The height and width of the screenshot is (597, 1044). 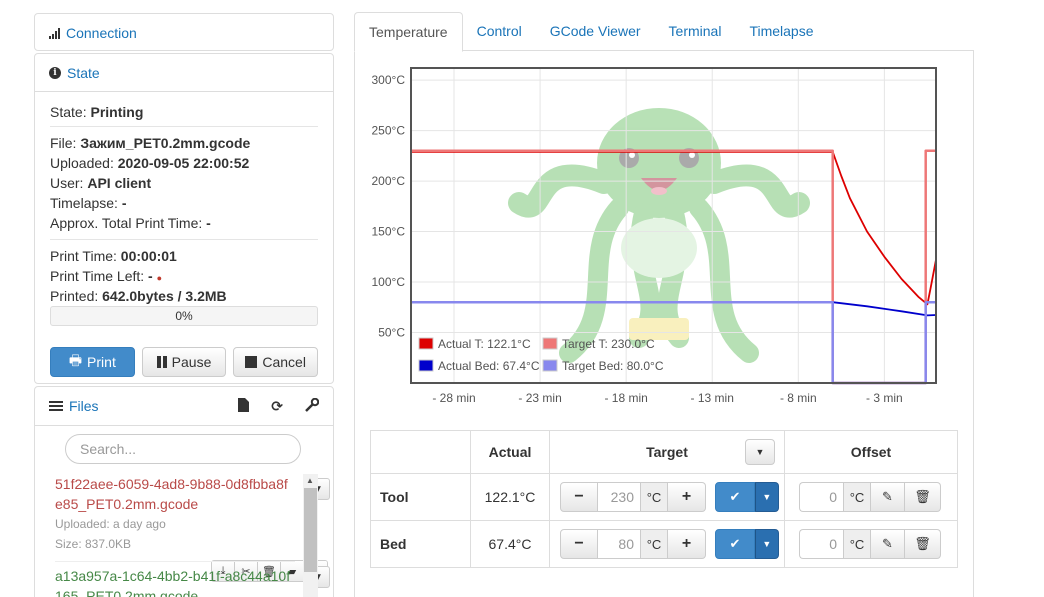 What do you see at coordinates (389, 232) in the screenshot?
I see `y-tick-label: 150°C` at bounding box center [389, 232].